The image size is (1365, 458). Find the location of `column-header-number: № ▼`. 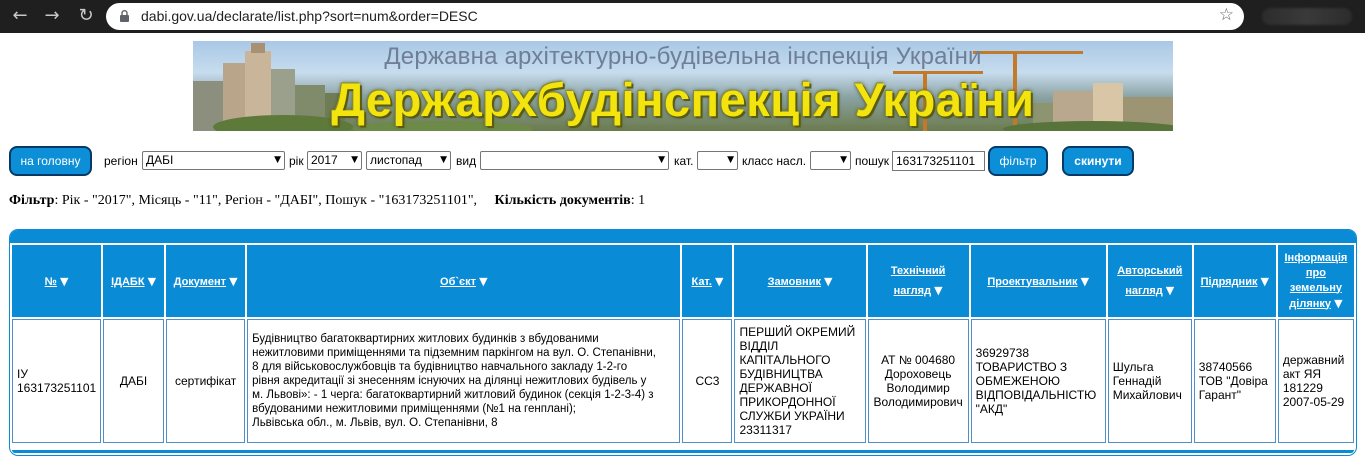

column-header-number: № ▼ is located at coordinates (57, 281).